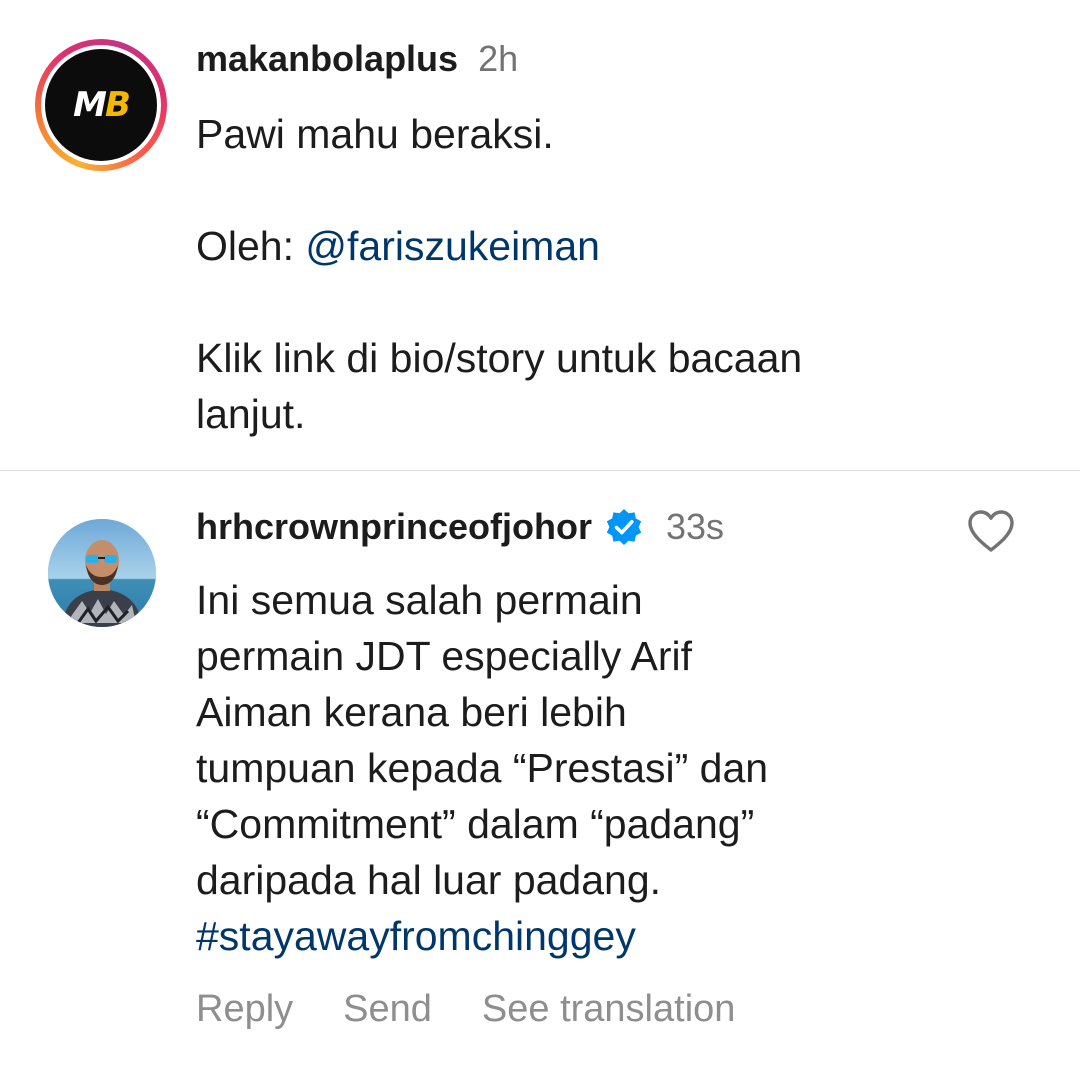  Describe the element at coordinates (695, 526) in the screenshot. I see `comment-timestamp: 33s` at that location.